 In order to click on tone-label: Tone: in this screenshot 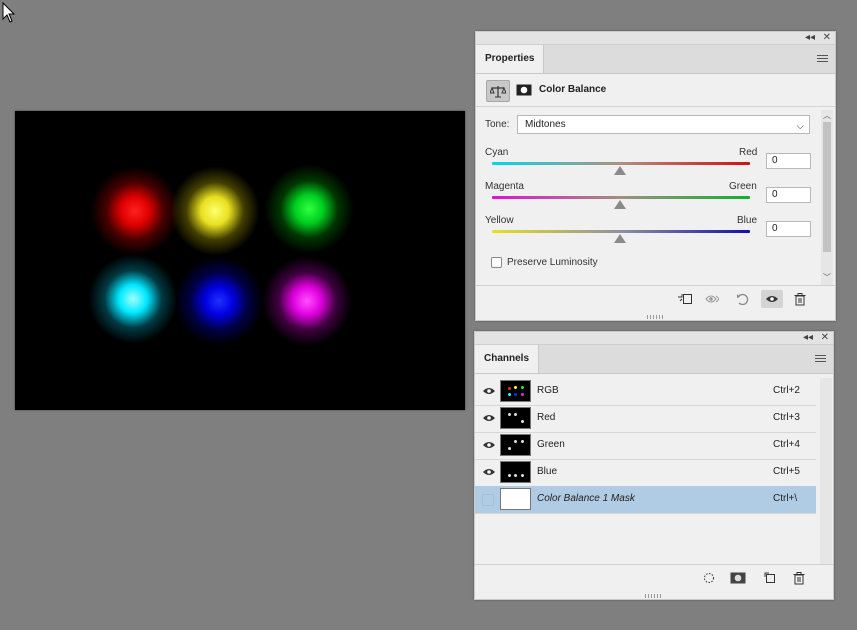, I will do `click(497, 124)`.